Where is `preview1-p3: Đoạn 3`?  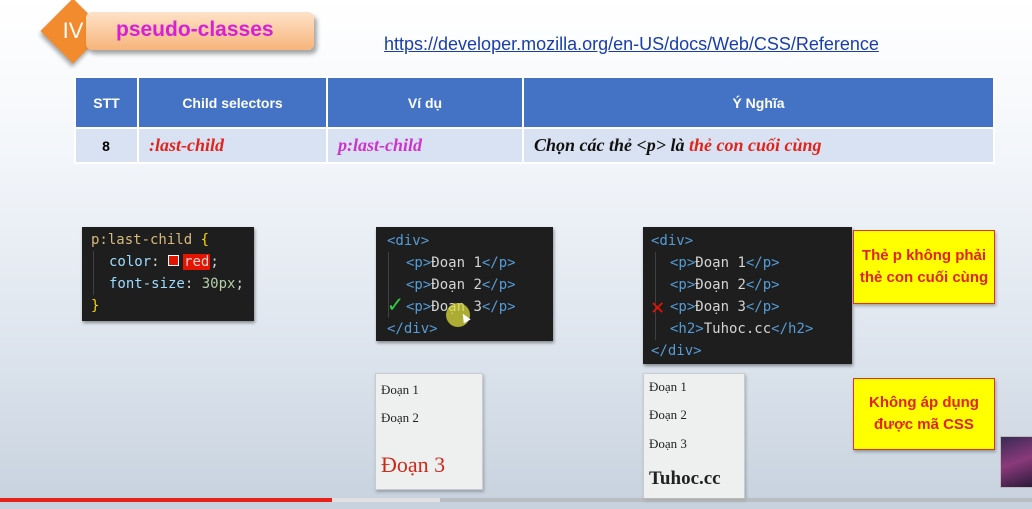 preview1-p3: Đoạn 3 is located at coordinates (413, 464).